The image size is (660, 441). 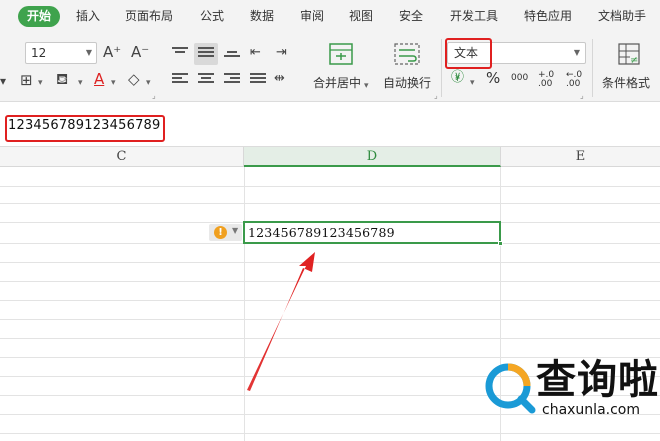 What do you see at coordinates (337, 82) in the screenshot?
I see `merge-center-button: 合并居中` at bounding box center [337, 82].